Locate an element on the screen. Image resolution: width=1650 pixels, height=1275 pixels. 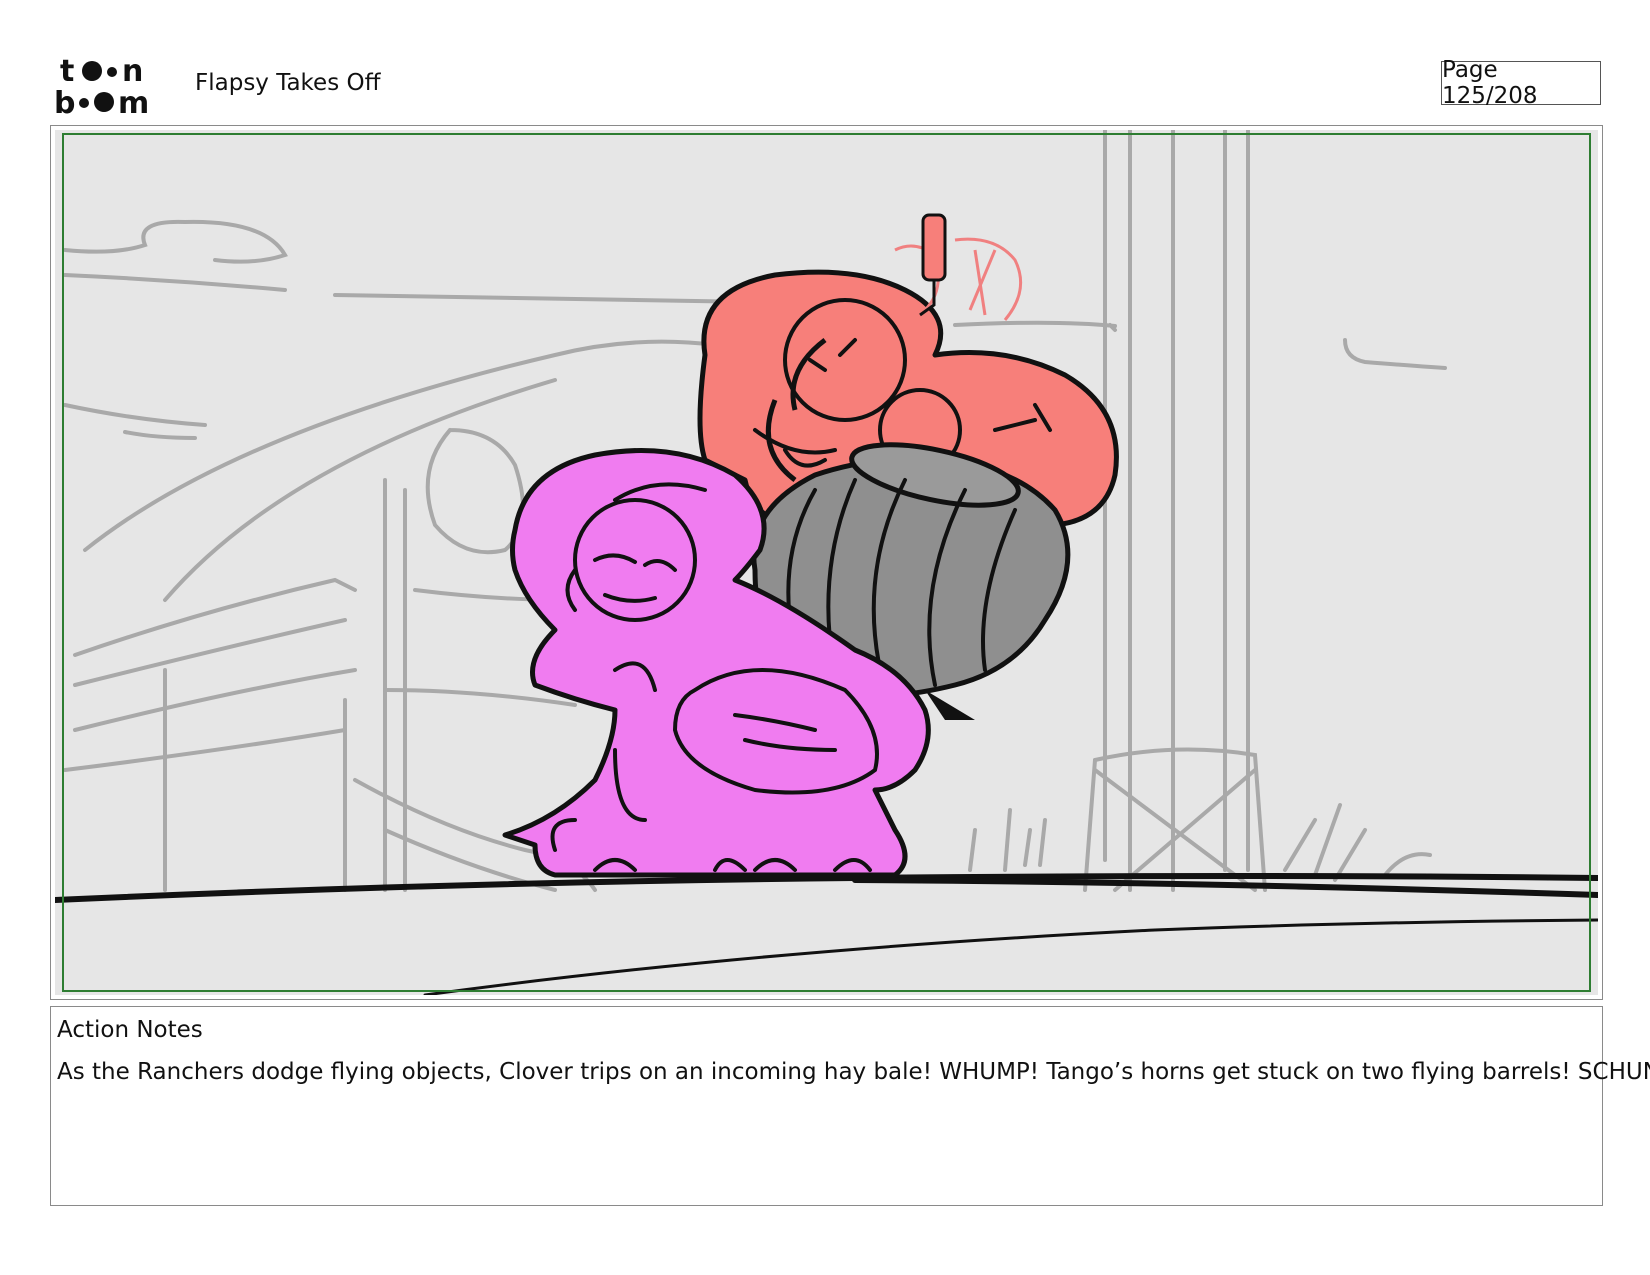
toon-boom-logo: t n b m is located at coordinates (113, 87).